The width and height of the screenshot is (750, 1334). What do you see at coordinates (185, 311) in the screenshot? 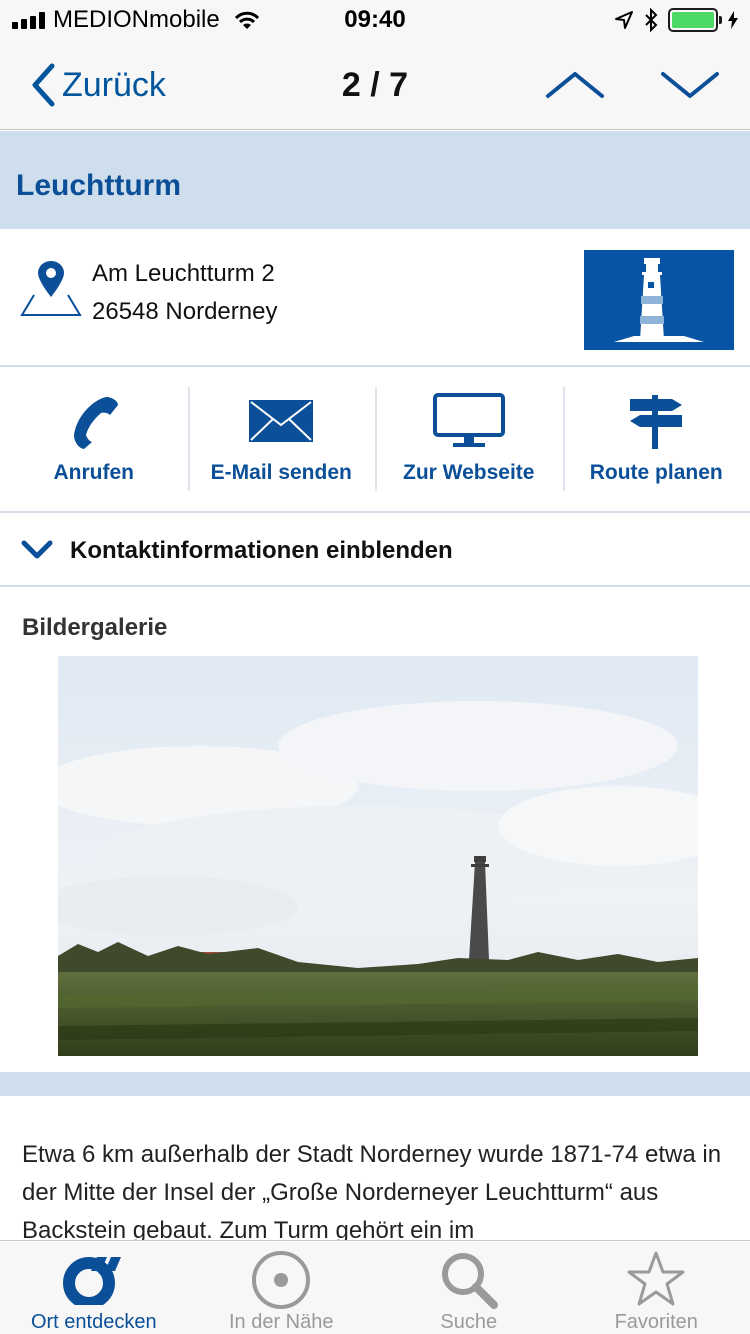
I see `address-city: 26548 Norderney` at bounding box center [185, 311].